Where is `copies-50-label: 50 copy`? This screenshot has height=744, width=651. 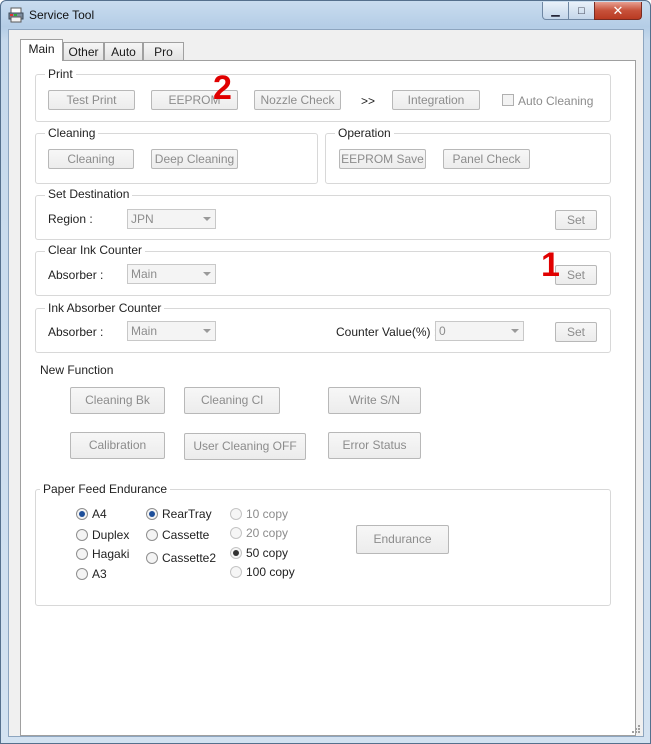
copies-50-label: 50 copy is located at coordinates (267, 553).